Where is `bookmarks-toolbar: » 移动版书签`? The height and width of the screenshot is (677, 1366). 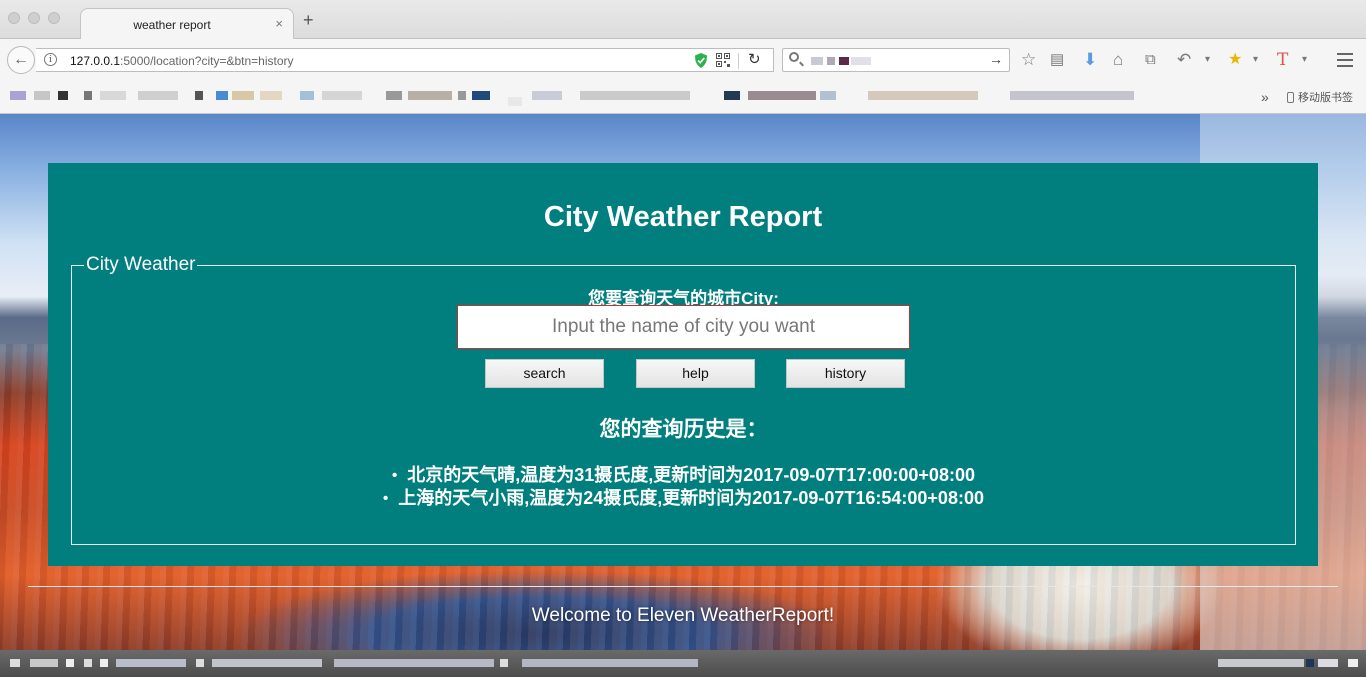 bookmarks-toolbar: » 移动版书签 is located at coordinates (683, 98).